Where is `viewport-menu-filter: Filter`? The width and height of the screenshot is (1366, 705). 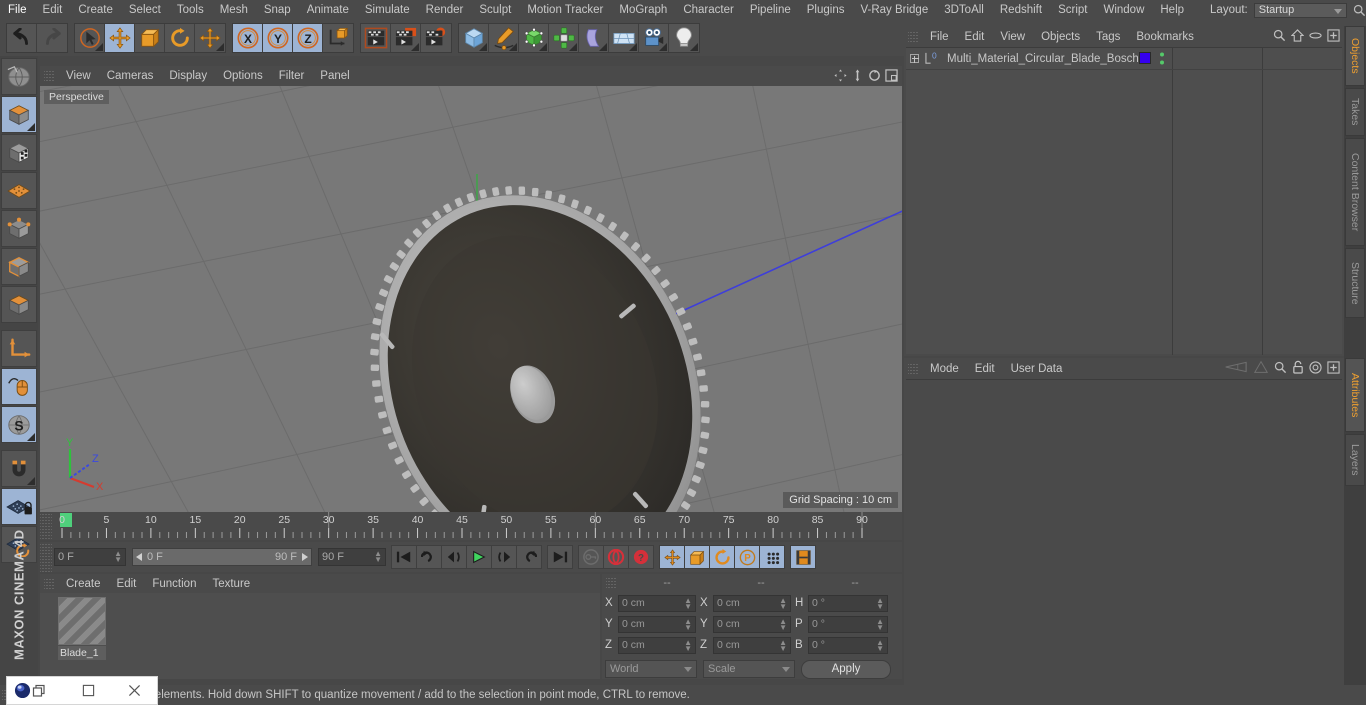 viewport-menu-filter: Filter is located at coordinates (292, 76).